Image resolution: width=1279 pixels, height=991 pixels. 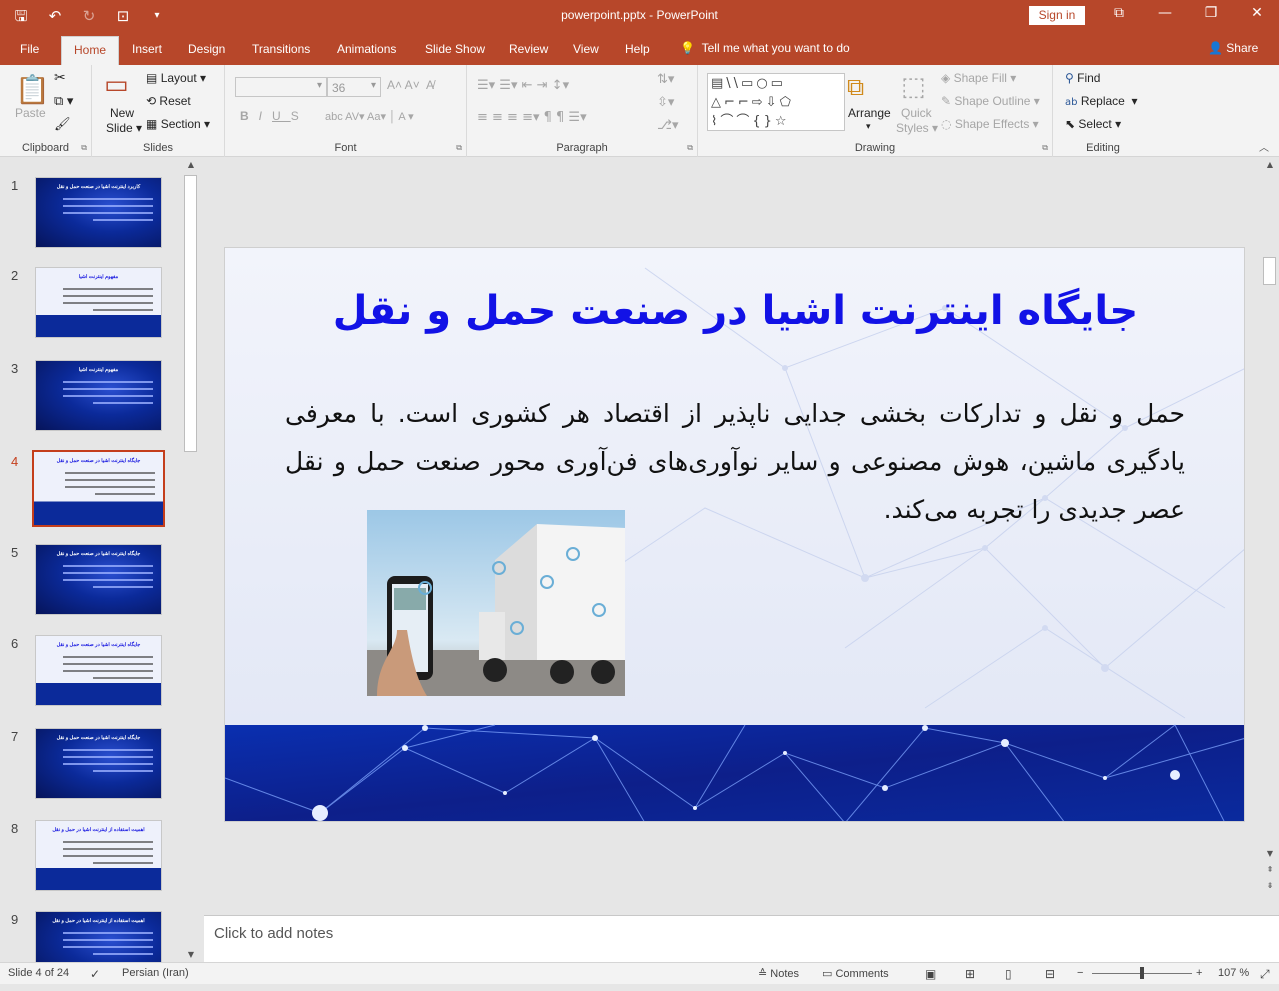 I want to click on tab-transitions: Transitions, so click(x=281, y=49).